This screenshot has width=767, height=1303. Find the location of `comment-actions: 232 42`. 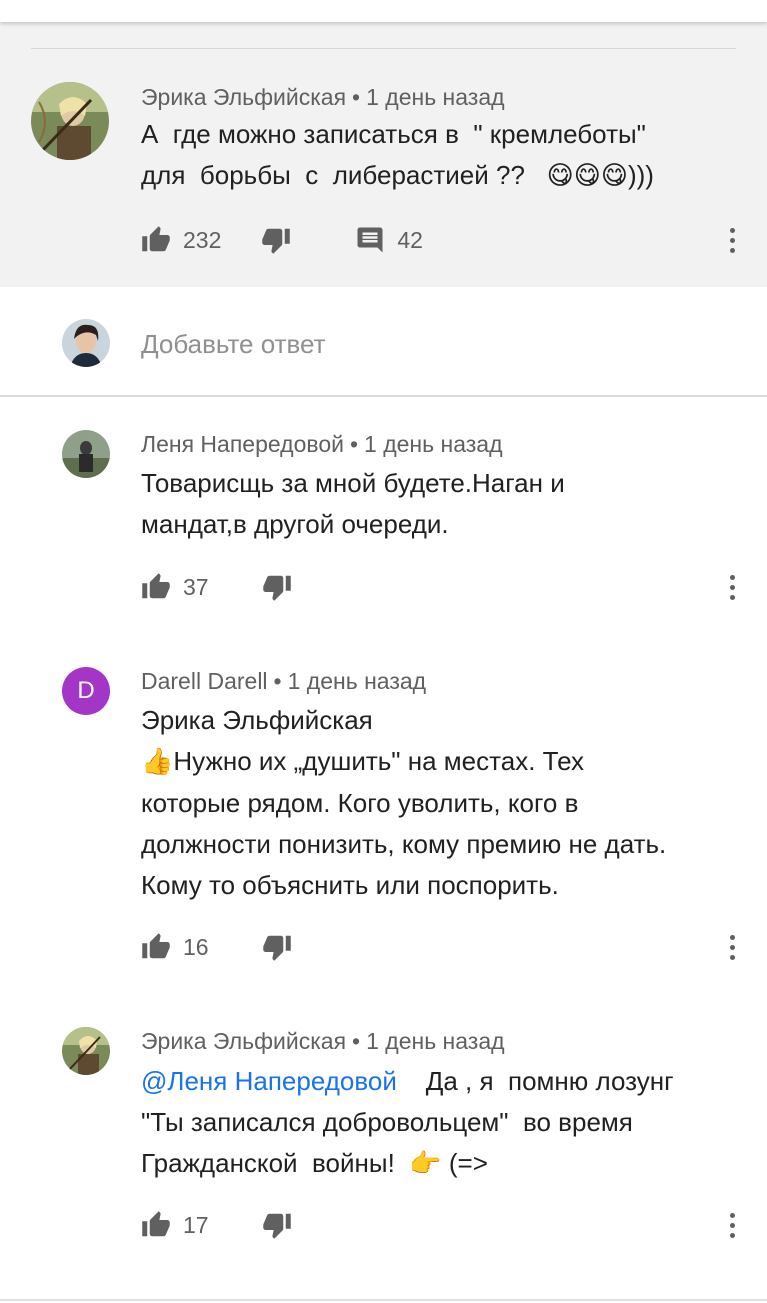

comment-actions: 232 42 is located at coordinates (282, 240).